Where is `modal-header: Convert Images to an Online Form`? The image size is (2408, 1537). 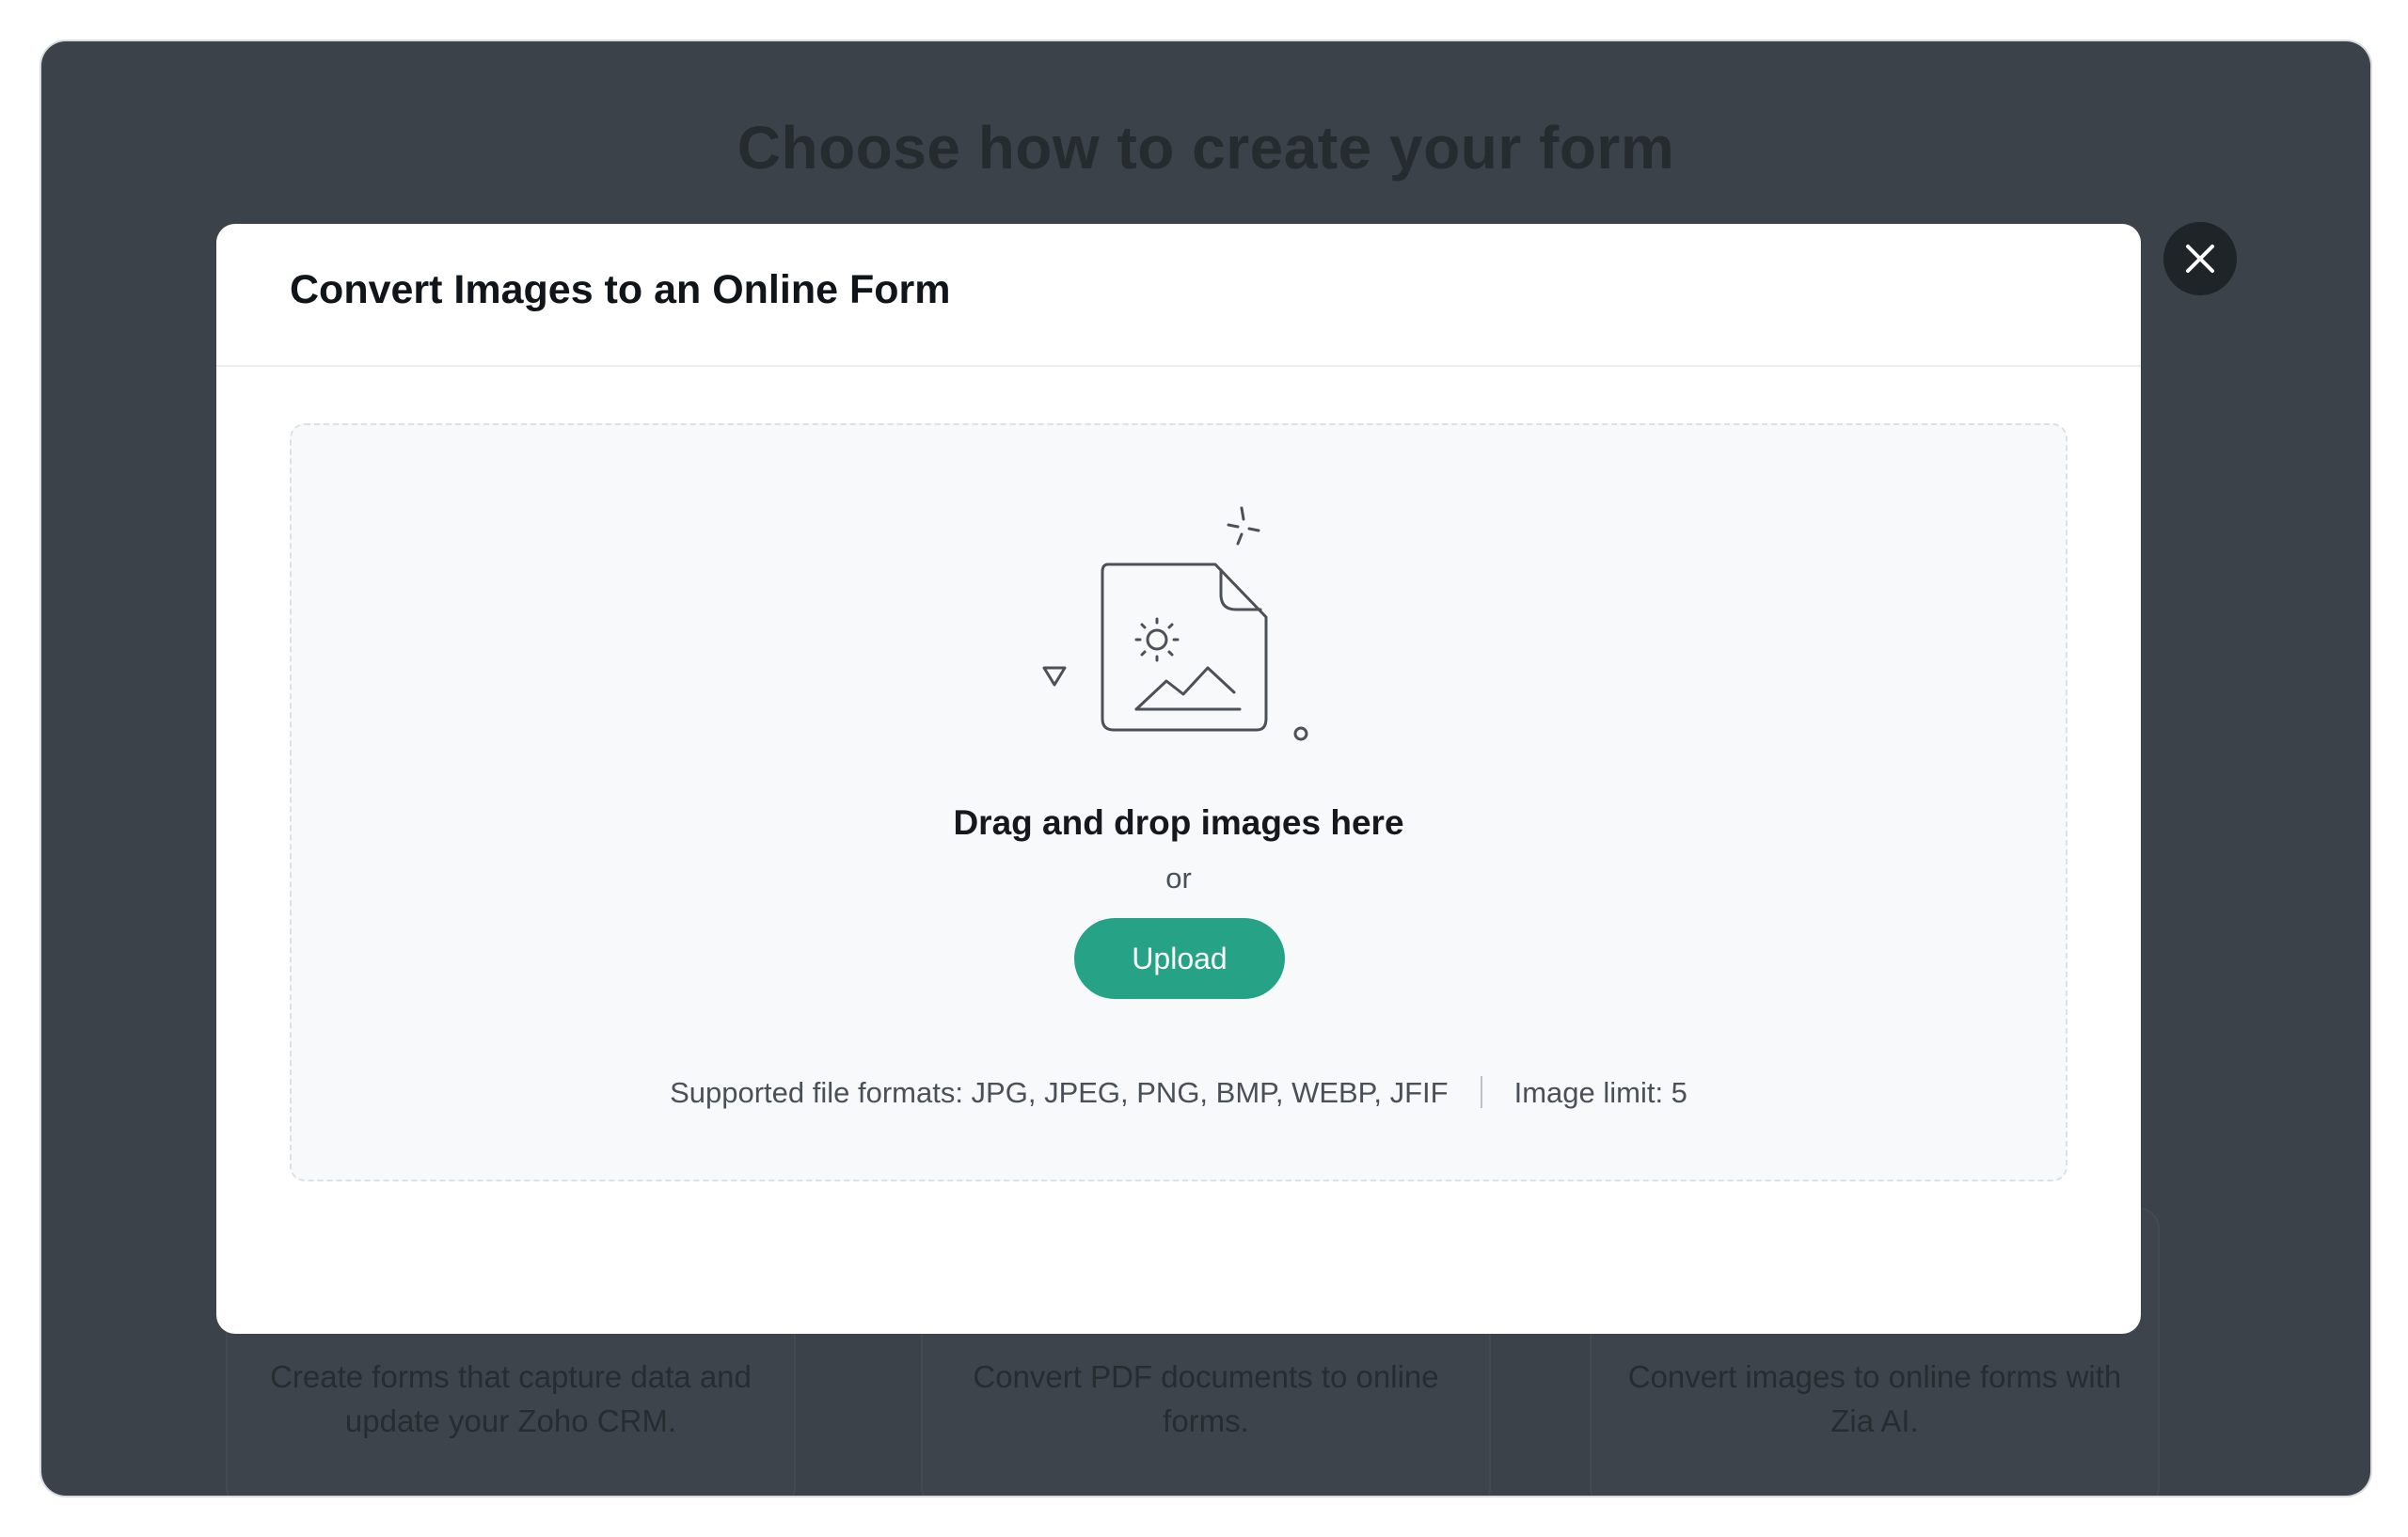 modal-header: Convert Images to an Online Form is located at coordinates (1178, 295).